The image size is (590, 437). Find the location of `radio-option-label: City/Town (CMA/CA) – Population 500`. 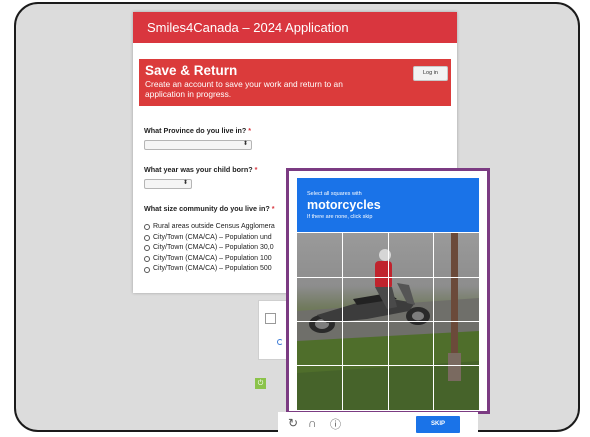

radio-option-label: City/Town (CMA/CA) – Population 500 is located at coordinates (212, 269).